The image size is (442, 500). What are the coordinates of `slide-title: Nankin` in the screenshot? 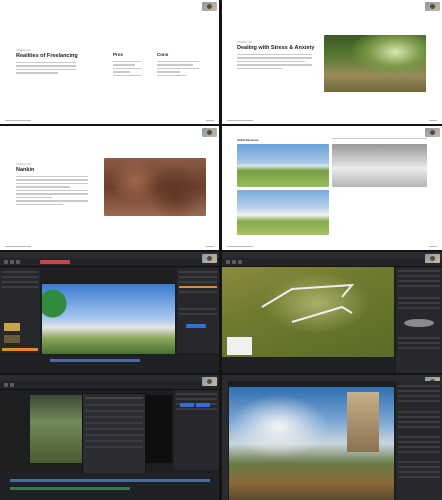 It's located at (25, 170).